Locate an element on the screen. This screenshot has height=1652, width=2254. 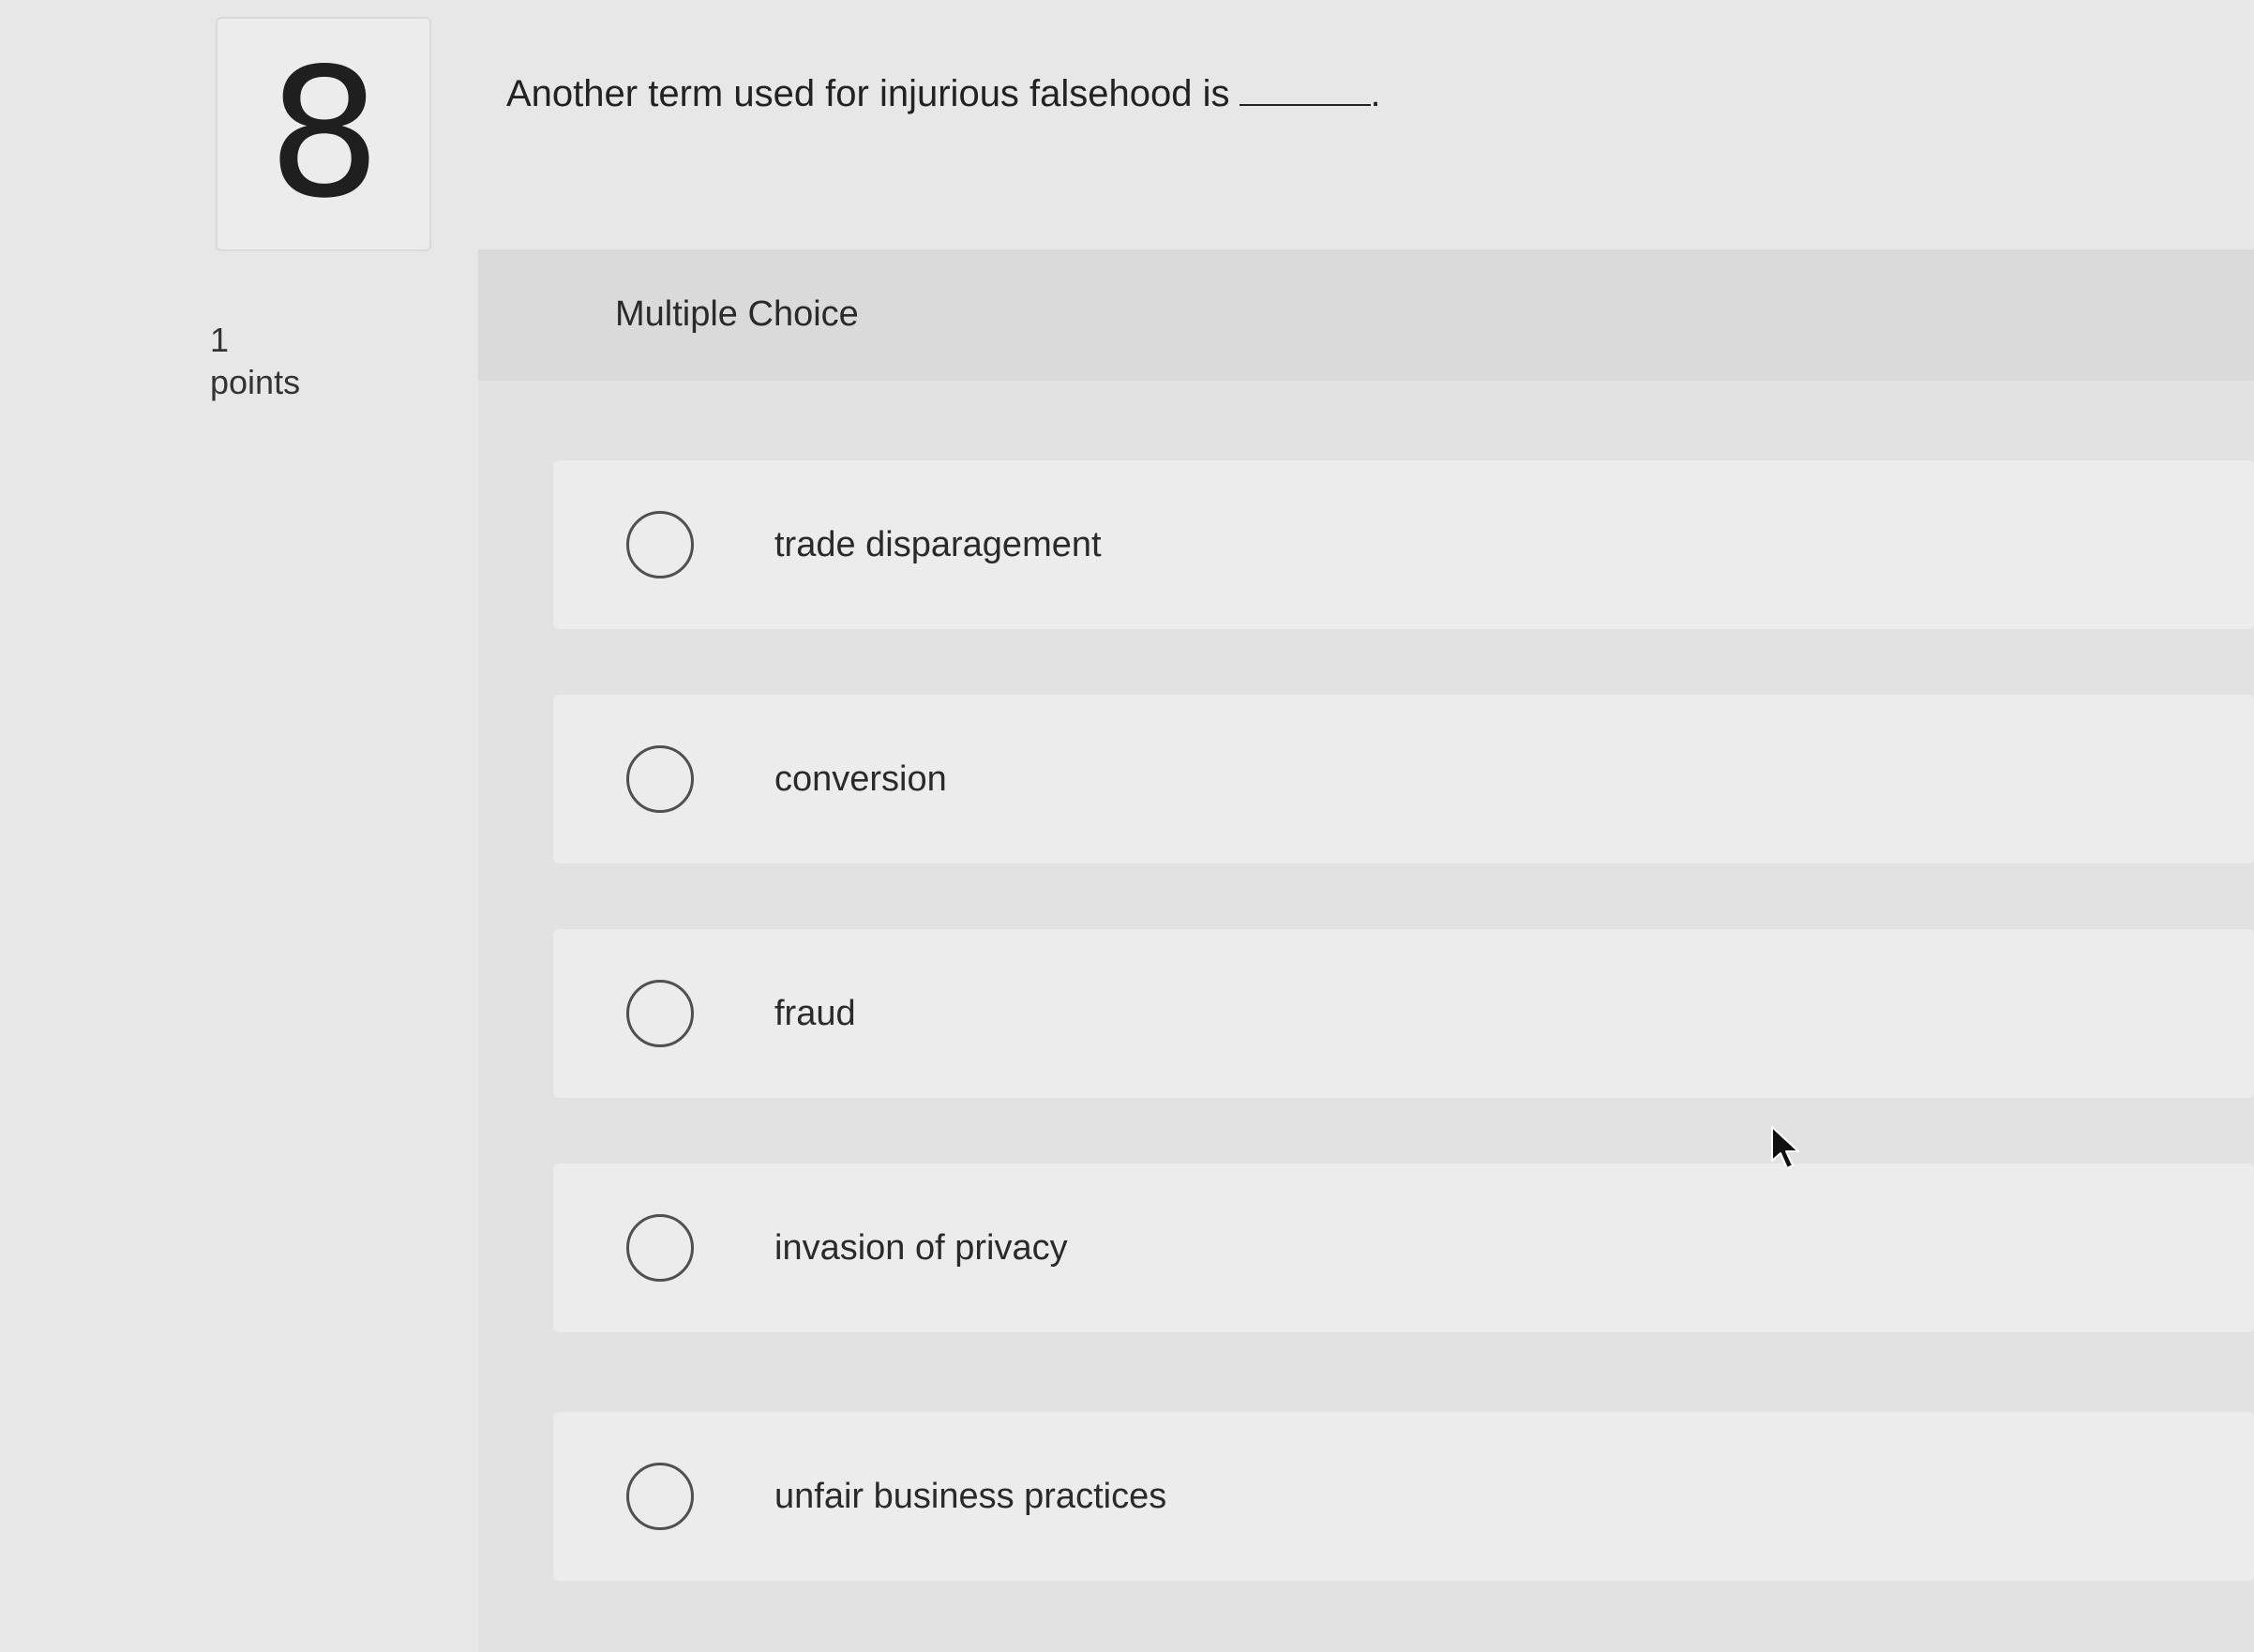
answer-option-label: trade disparagement is located at coordinates (938, 544).